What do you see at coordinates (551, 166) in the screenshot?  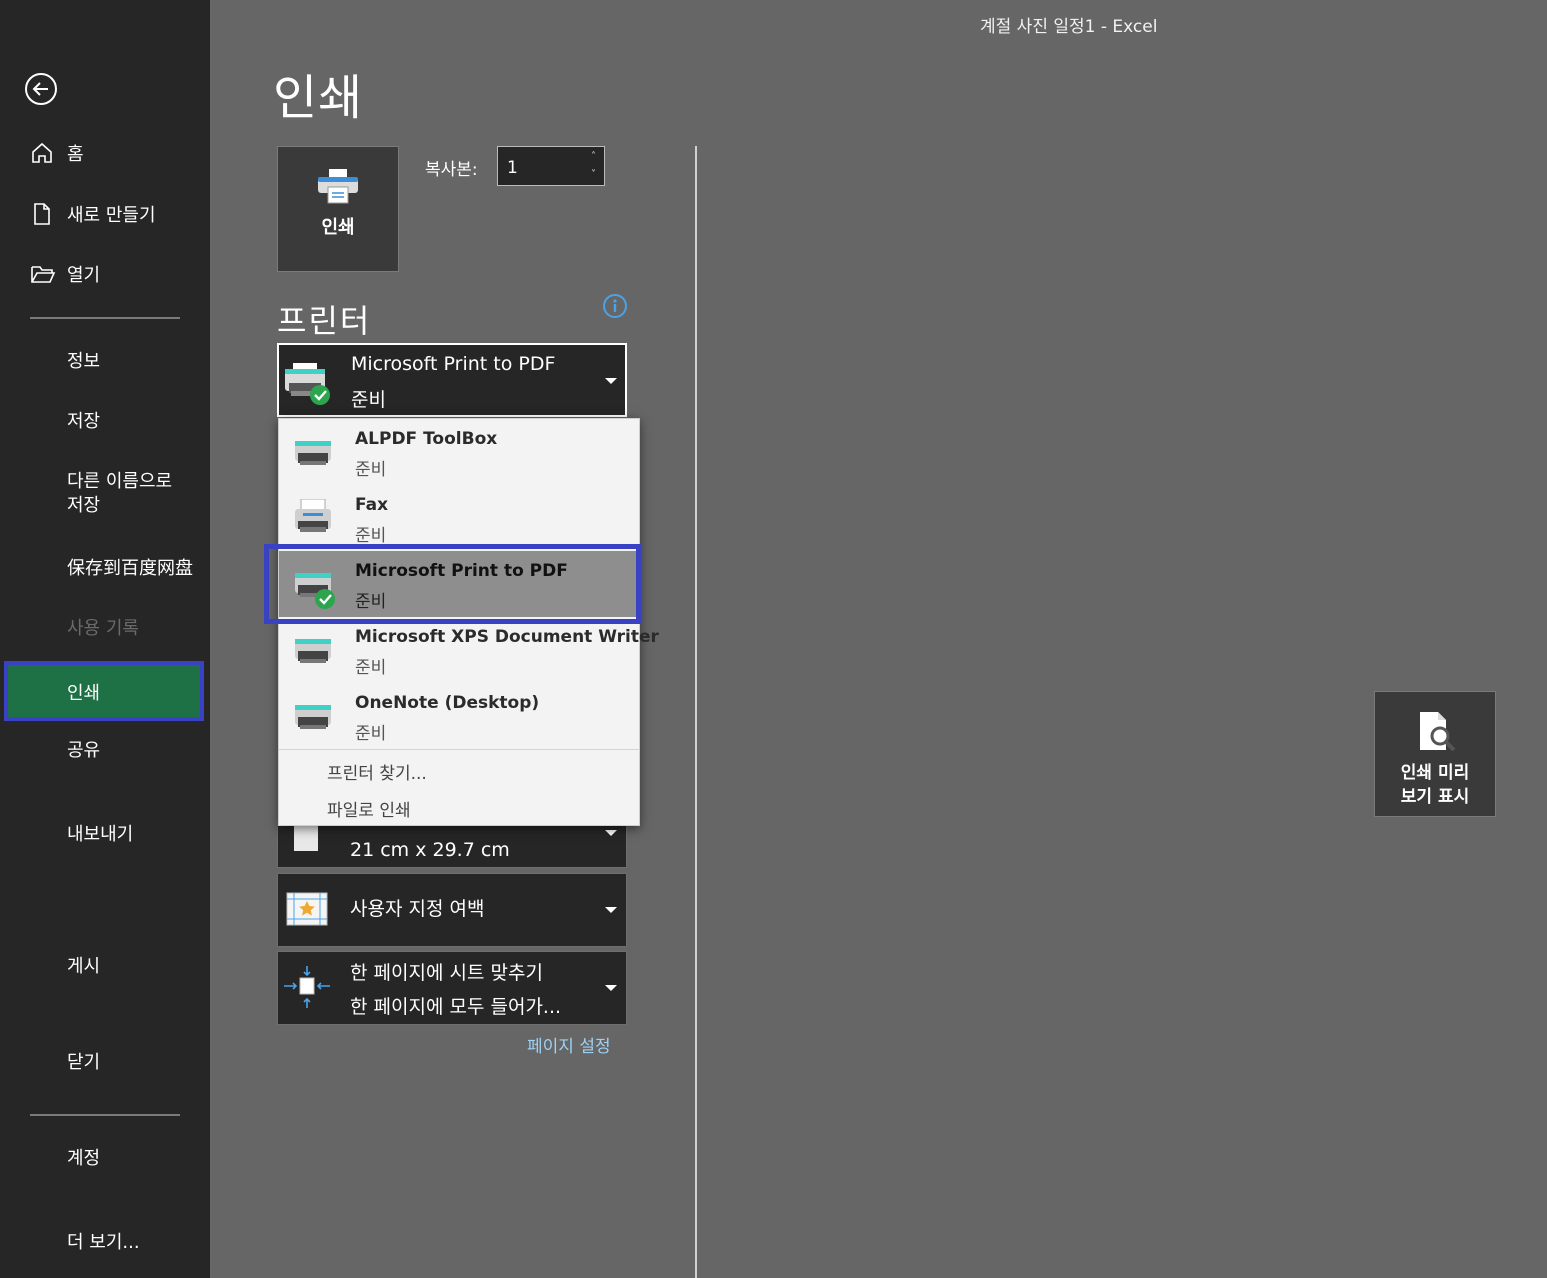 I see `copies-stepper: 1 ˄ ˅` at bounding box center [551, 166].